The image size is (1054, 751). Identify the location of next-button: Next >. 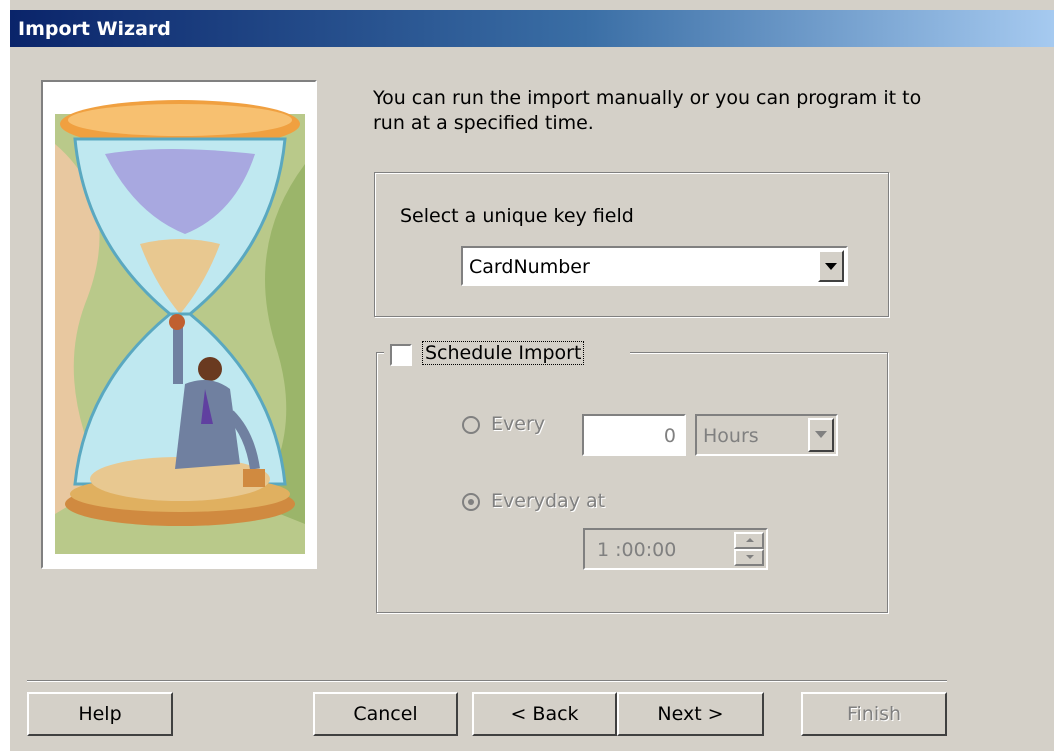
(690, 714).